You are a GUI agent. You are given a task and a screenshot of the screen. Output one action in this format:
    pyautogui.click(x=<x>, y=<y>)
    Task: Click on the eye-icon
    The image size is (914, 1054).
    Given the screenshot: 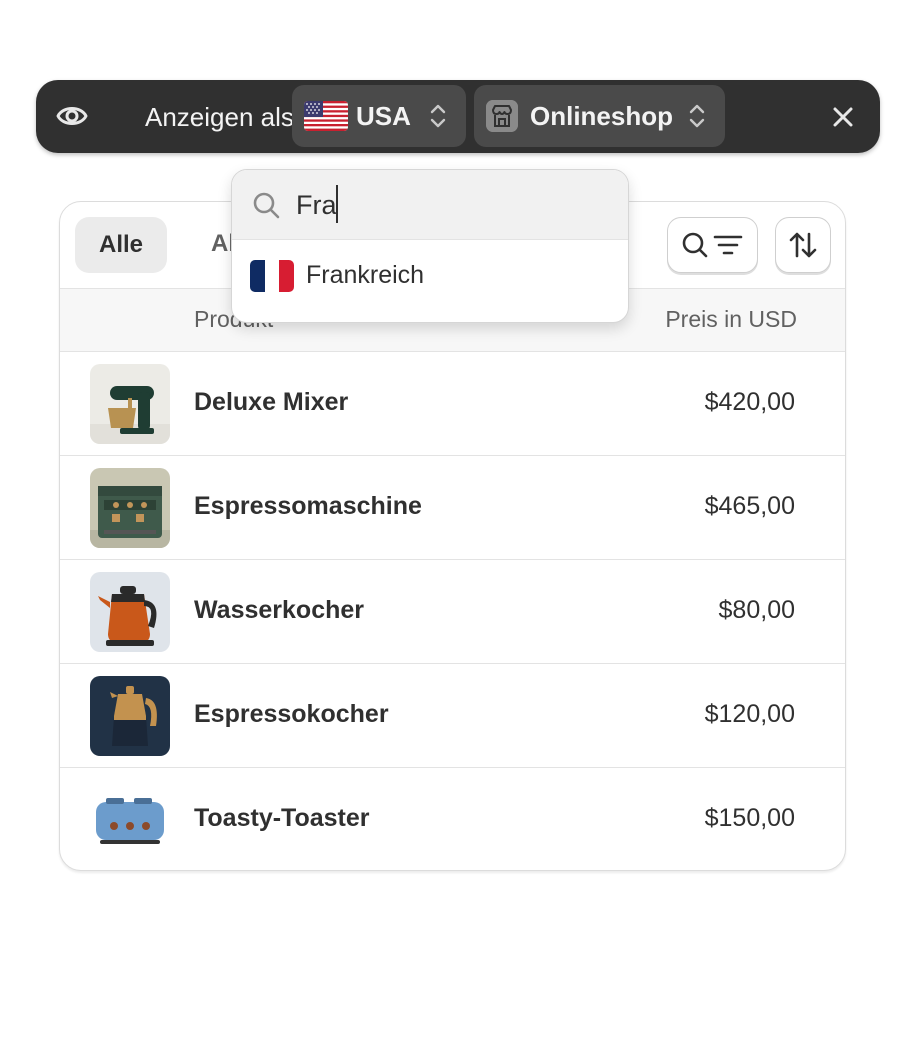 What is the action you would take?
    pyautogui.click(x=72, y=116)
    